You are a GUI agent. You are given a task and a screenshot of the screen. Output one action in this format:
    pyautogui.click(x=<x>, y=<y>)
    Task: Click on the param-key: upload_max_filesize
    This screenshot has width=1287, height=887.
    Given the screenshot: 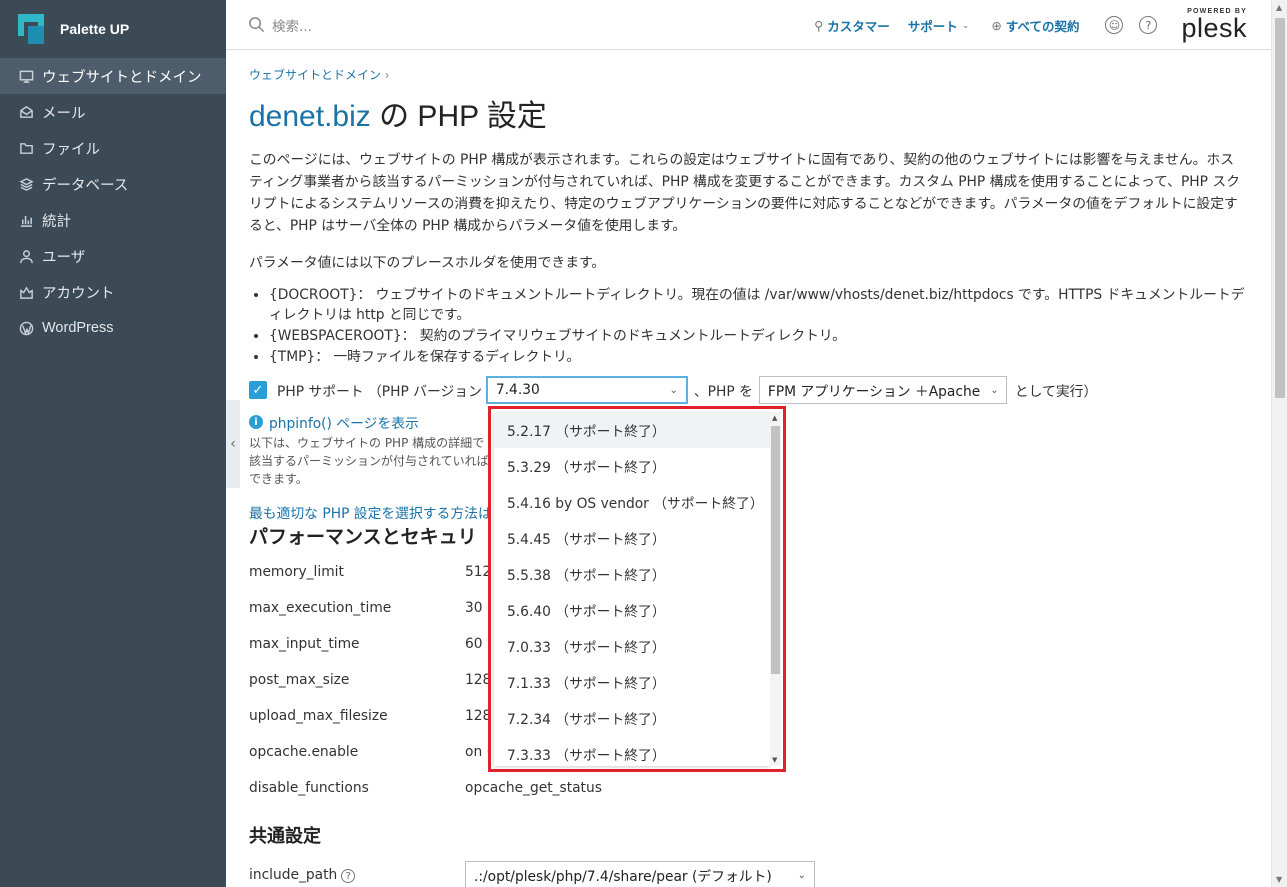 What is the action you would take?
    pyautogui.click(x=318, y=716)
    